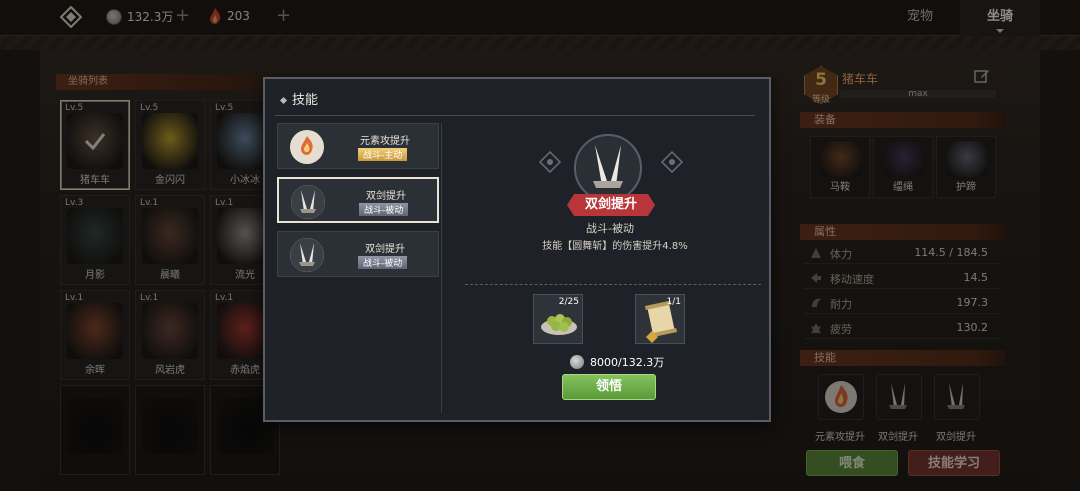  What do you see at coordinates (441, 268) in the screenshot?
I see `modal-column-divider` at bounding box center [441, 268].